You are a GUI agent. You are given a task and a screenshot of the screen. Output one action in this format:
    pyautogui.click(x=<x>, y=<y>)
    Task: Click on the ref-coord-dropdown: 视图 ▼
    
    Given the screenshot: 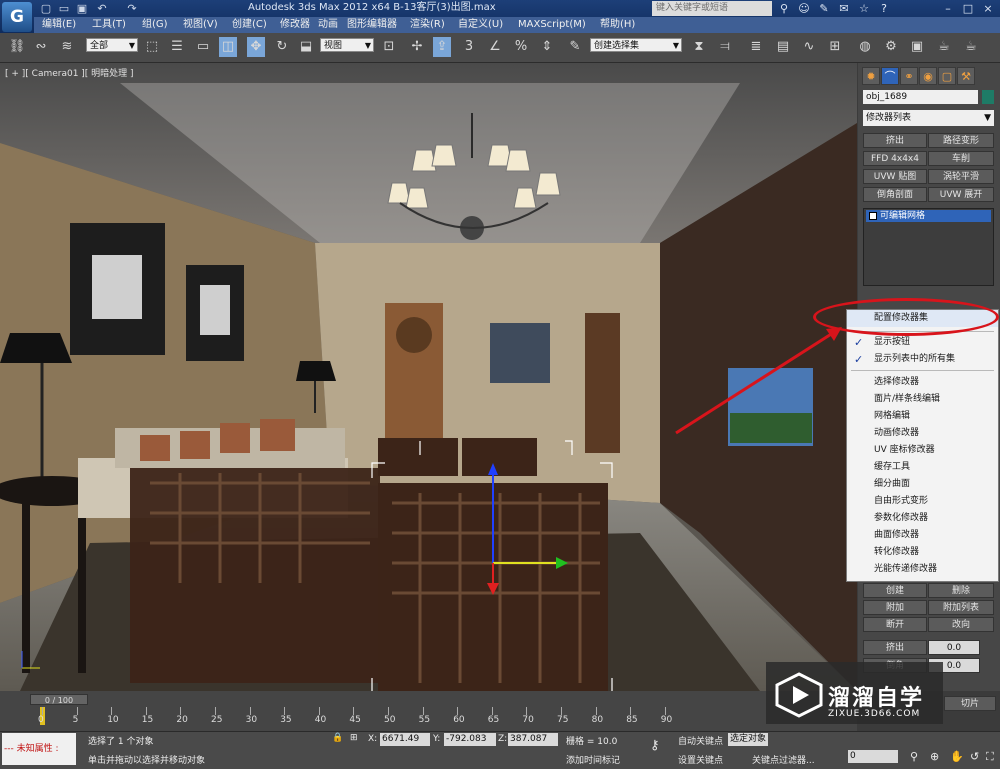 What is the action you would take?
    pyautogui.click(x=347, y=45)
    